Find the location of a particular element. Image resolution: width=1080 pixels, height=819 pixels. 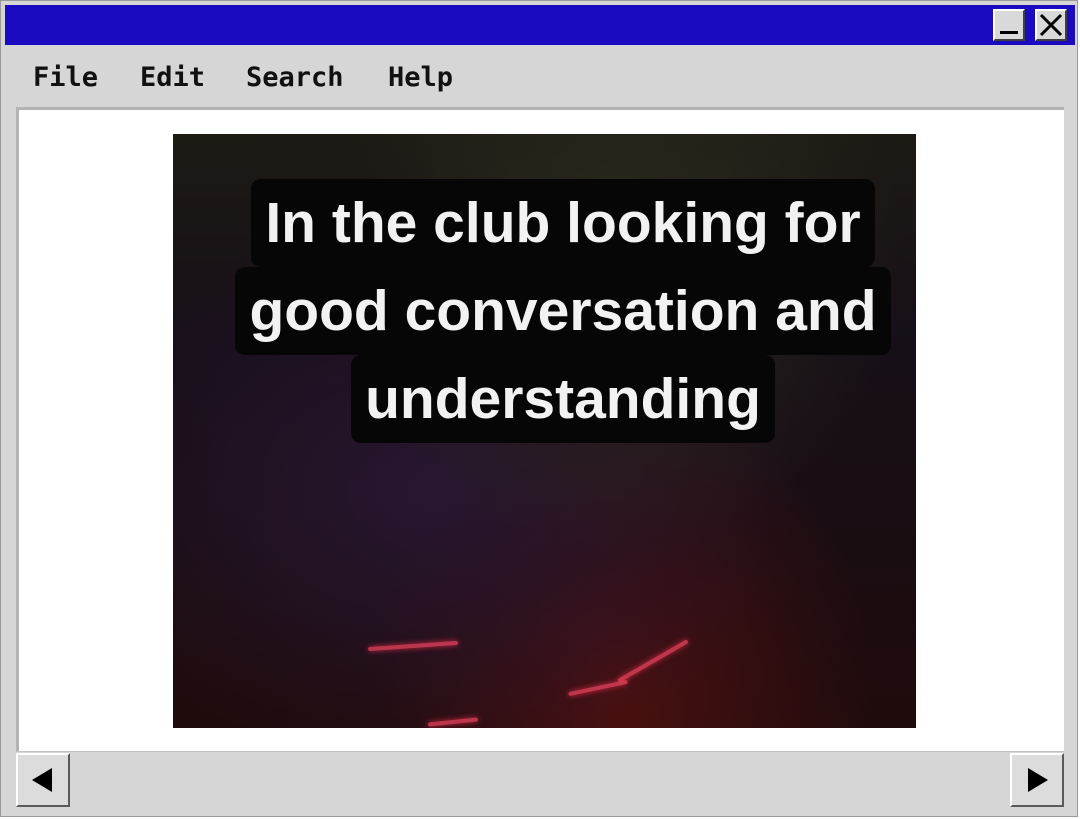

caption-line-1: In the club looking for is located at coordinates (563, 223).